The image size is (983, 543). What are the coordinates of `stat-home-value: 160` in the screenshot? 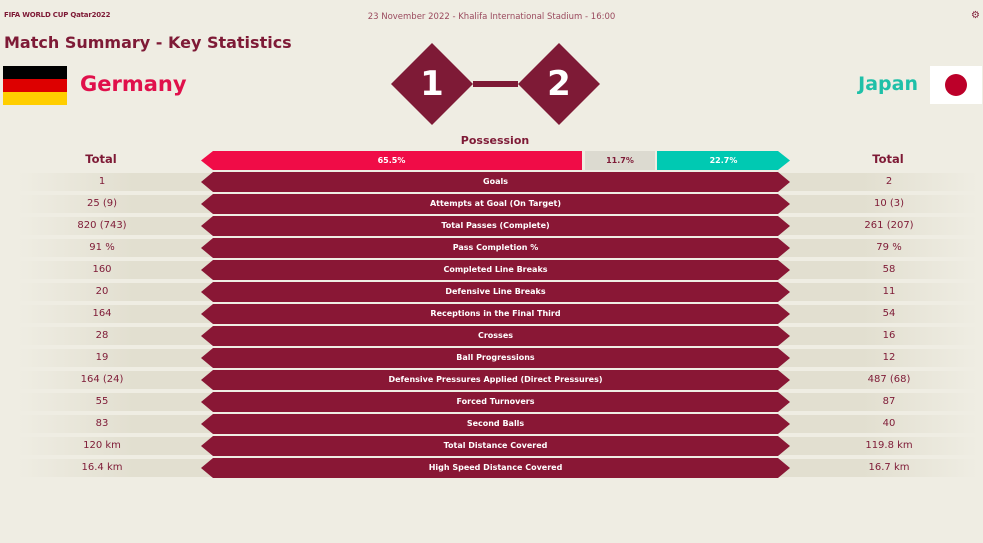 It's located at (102, 269).